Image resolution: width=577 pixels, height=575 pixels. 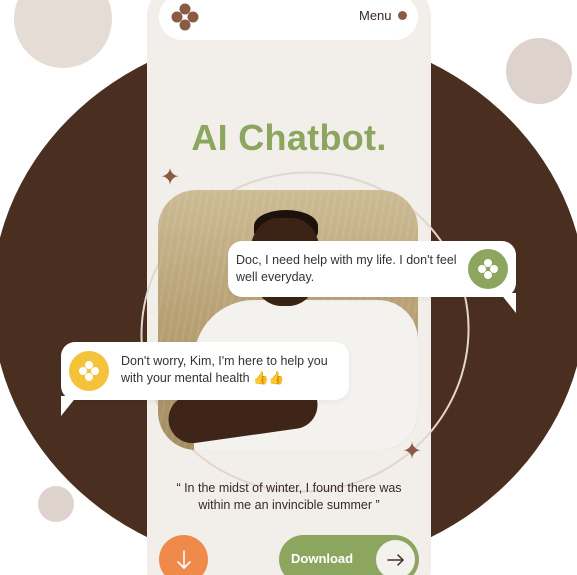 I want to click on arrow-right-icon, so click(x=395, y=559).